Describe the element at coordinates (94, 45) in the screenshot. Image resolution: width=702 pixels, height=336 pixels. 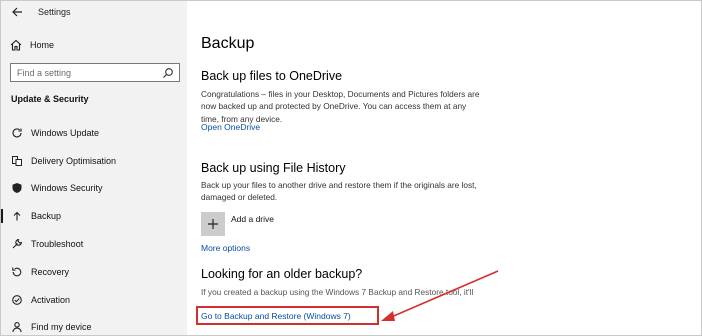
I see `home-nav-item: Home` at that location.